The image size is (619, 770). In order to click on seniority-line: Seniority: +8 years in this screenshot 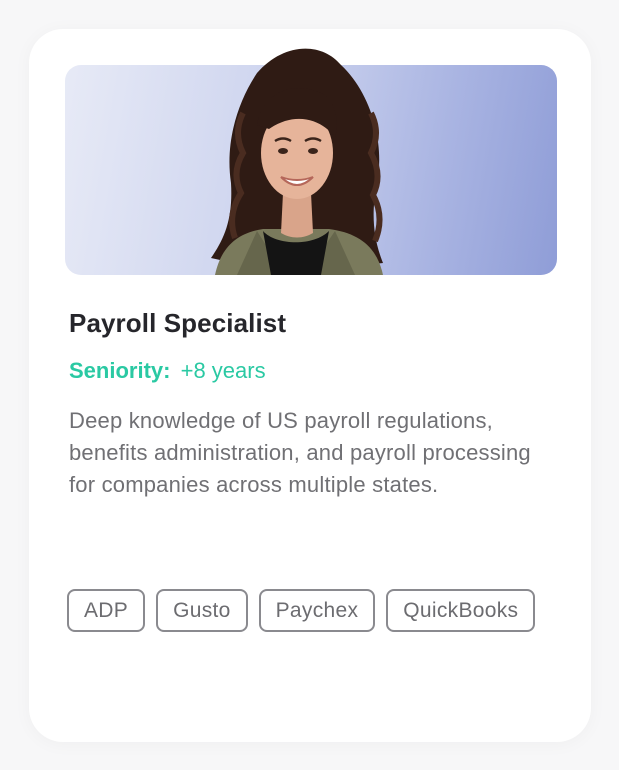, I will do `click(167, 371)`.